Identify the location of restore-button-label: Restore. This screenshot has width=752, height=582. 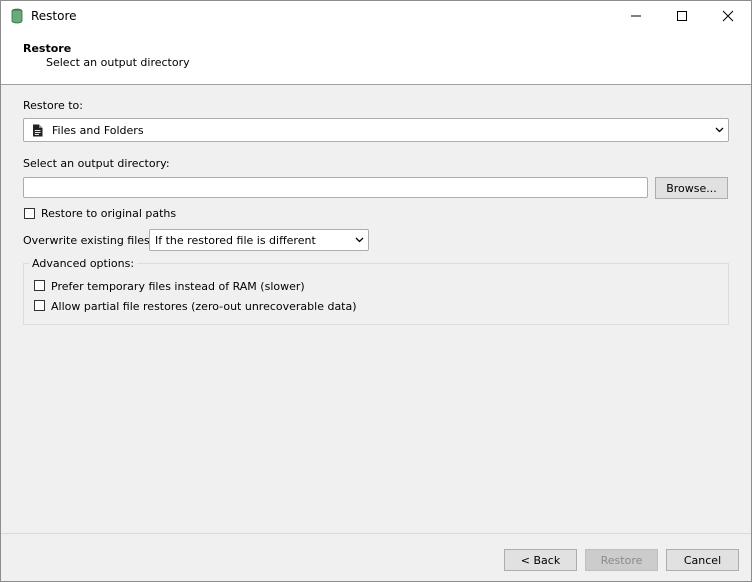
(621, 560).